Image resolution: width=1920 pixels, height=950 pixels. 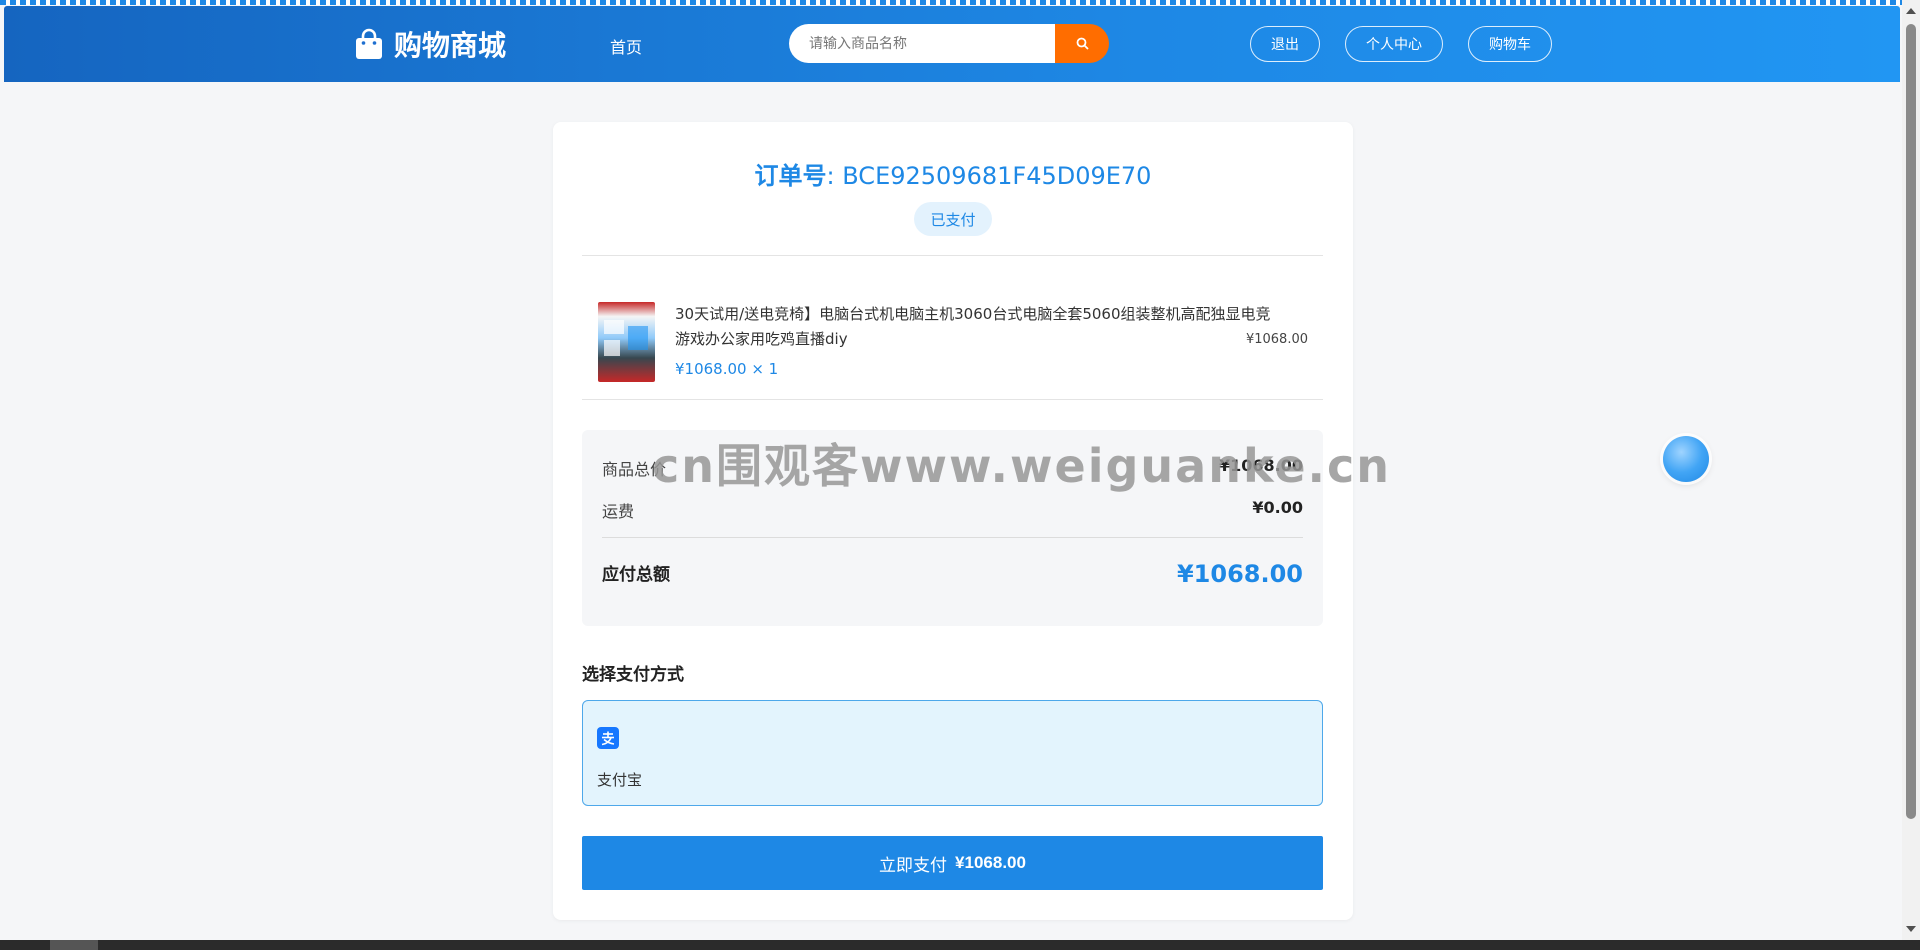 What do you see at coordinates (952, 574) in the screenshot?
I see `payable-row: 应付总额 ¥1068.00` at bounding box center [952, 574].